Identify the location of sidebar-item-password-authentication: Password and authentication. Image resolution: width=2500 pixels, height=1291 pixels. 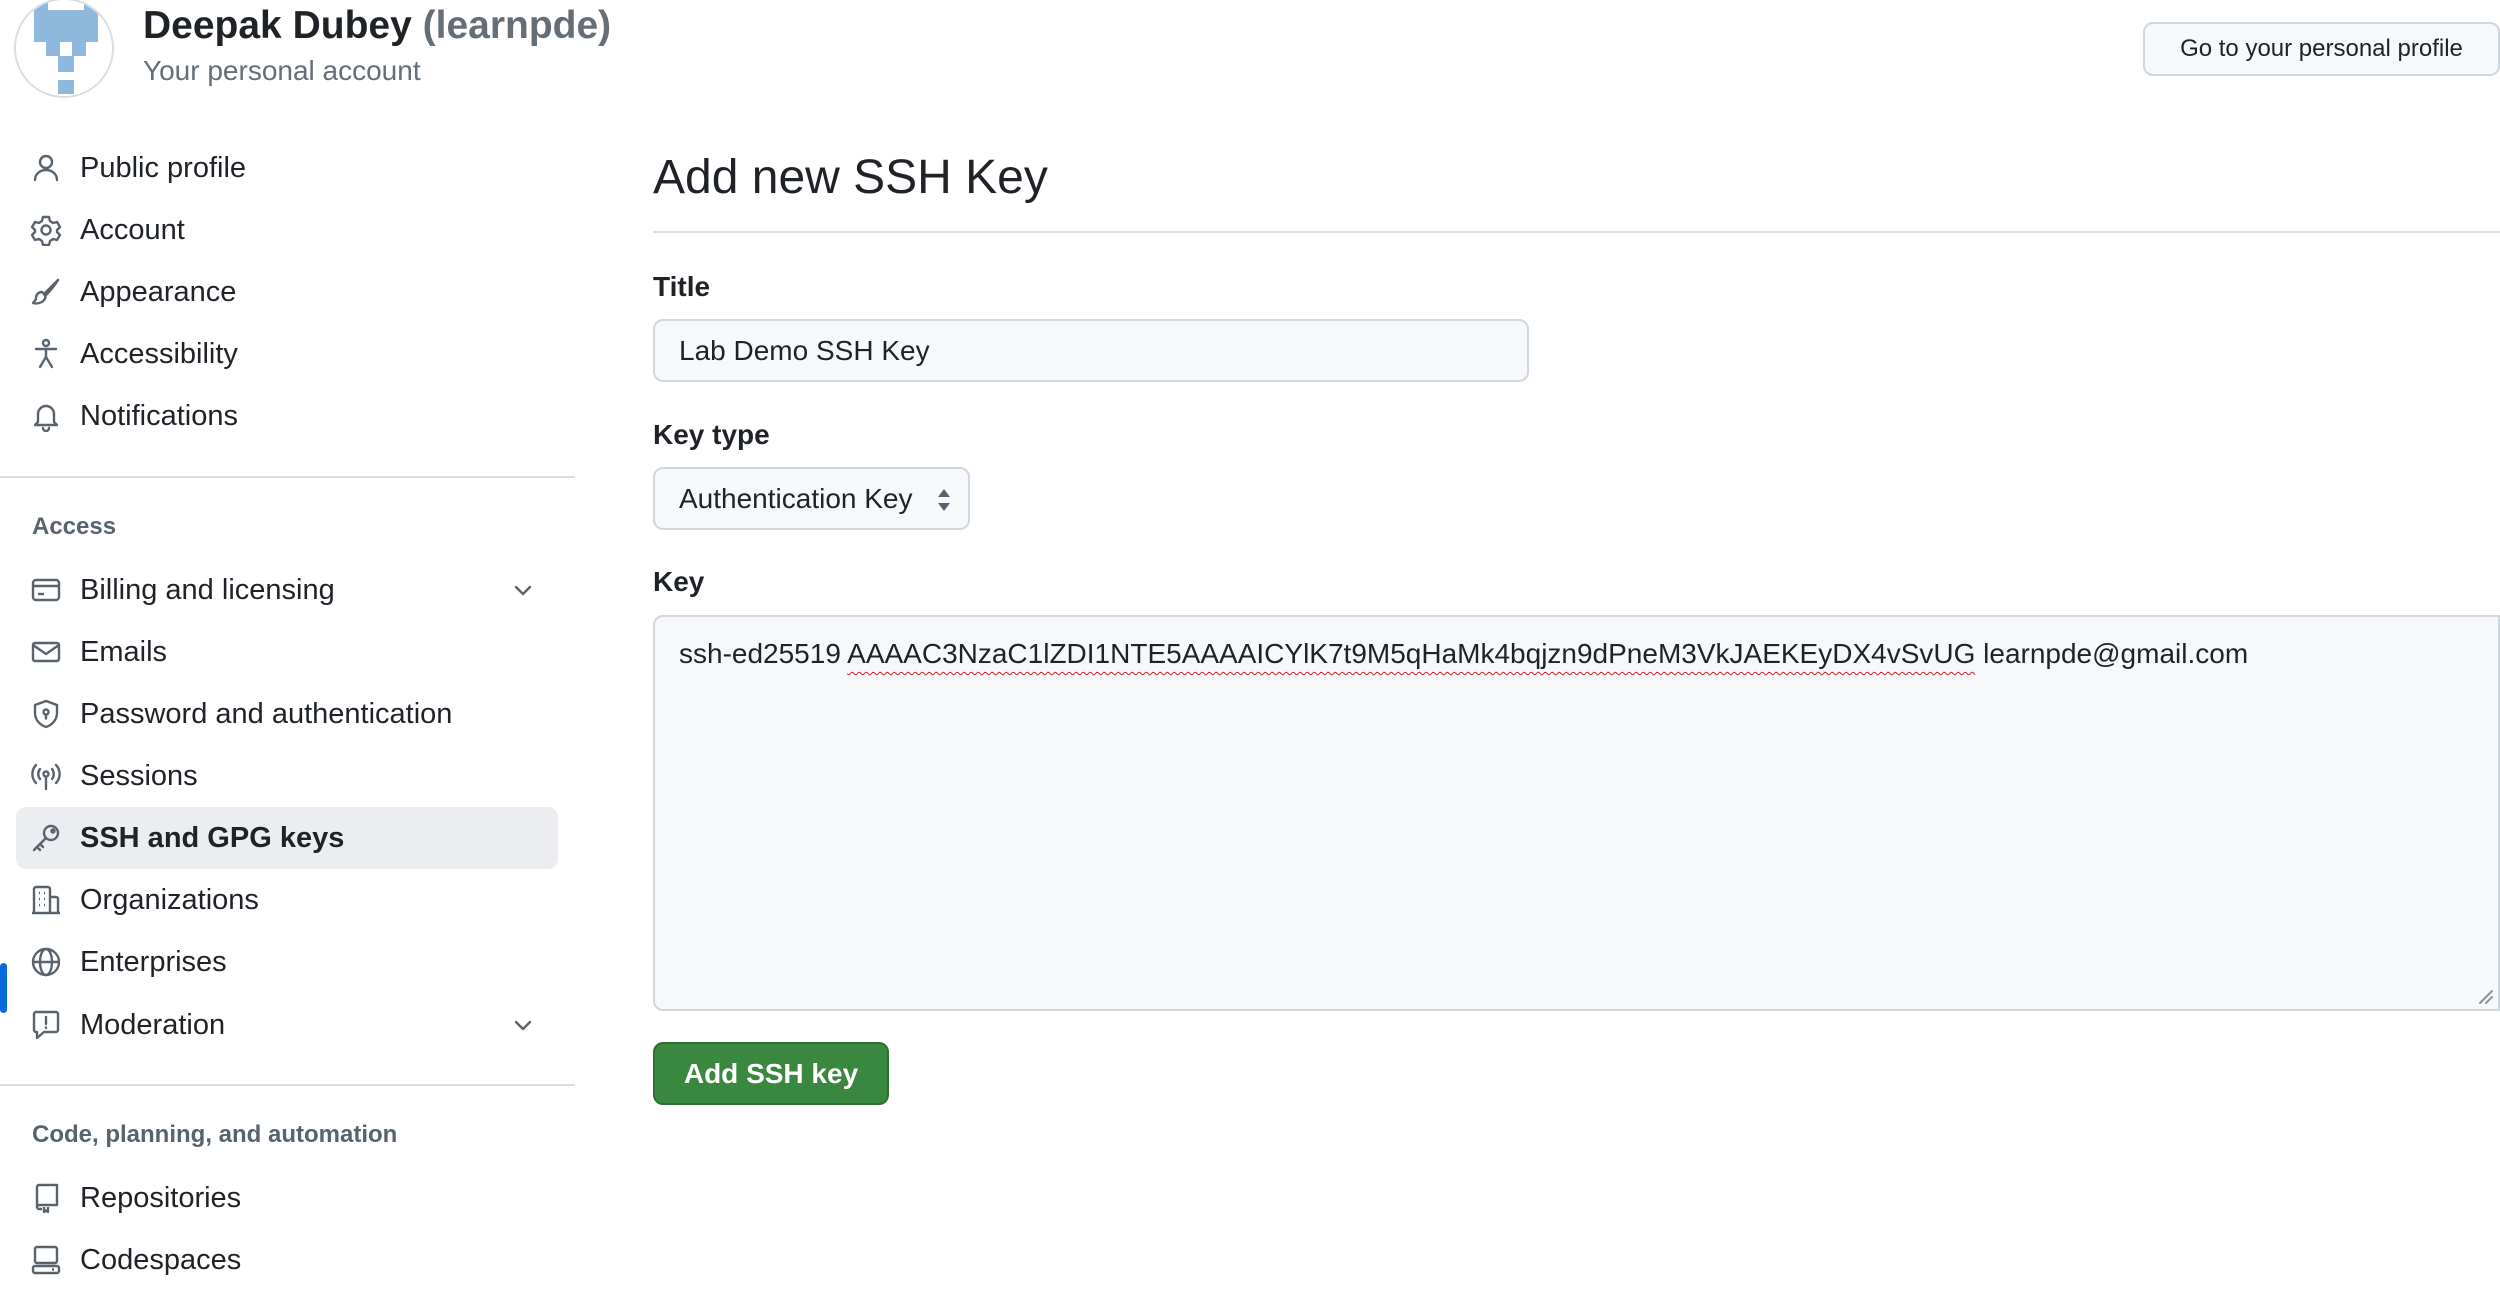
(287, 714).